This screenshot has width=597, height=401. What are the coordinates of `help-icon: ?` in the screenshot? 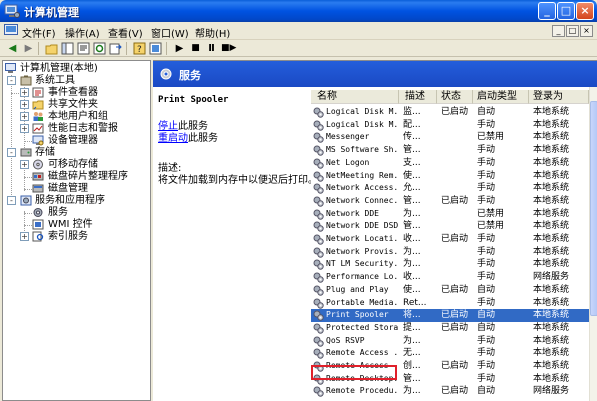 It's located at (139, 48).